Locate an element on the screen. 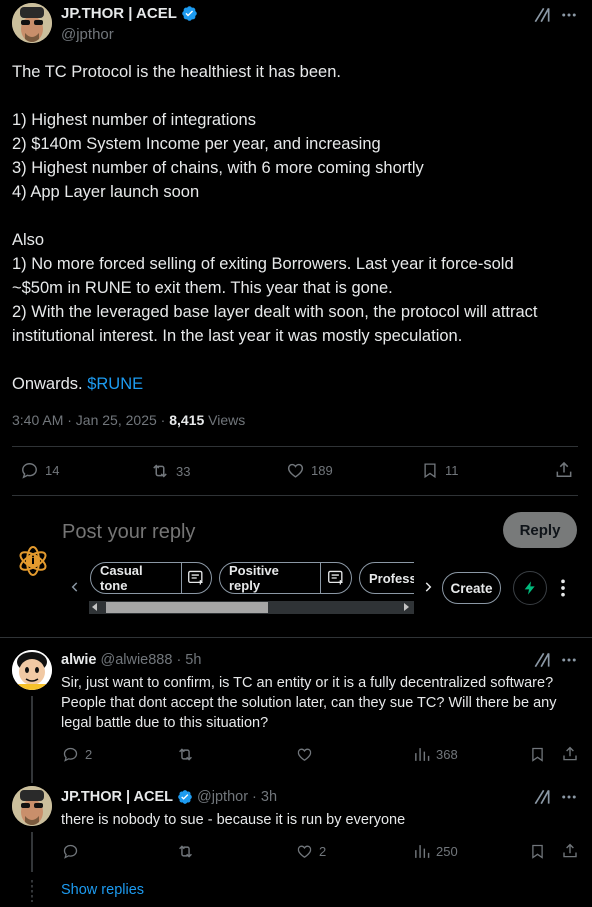  thread-dots is located at coordinates (32, 891).